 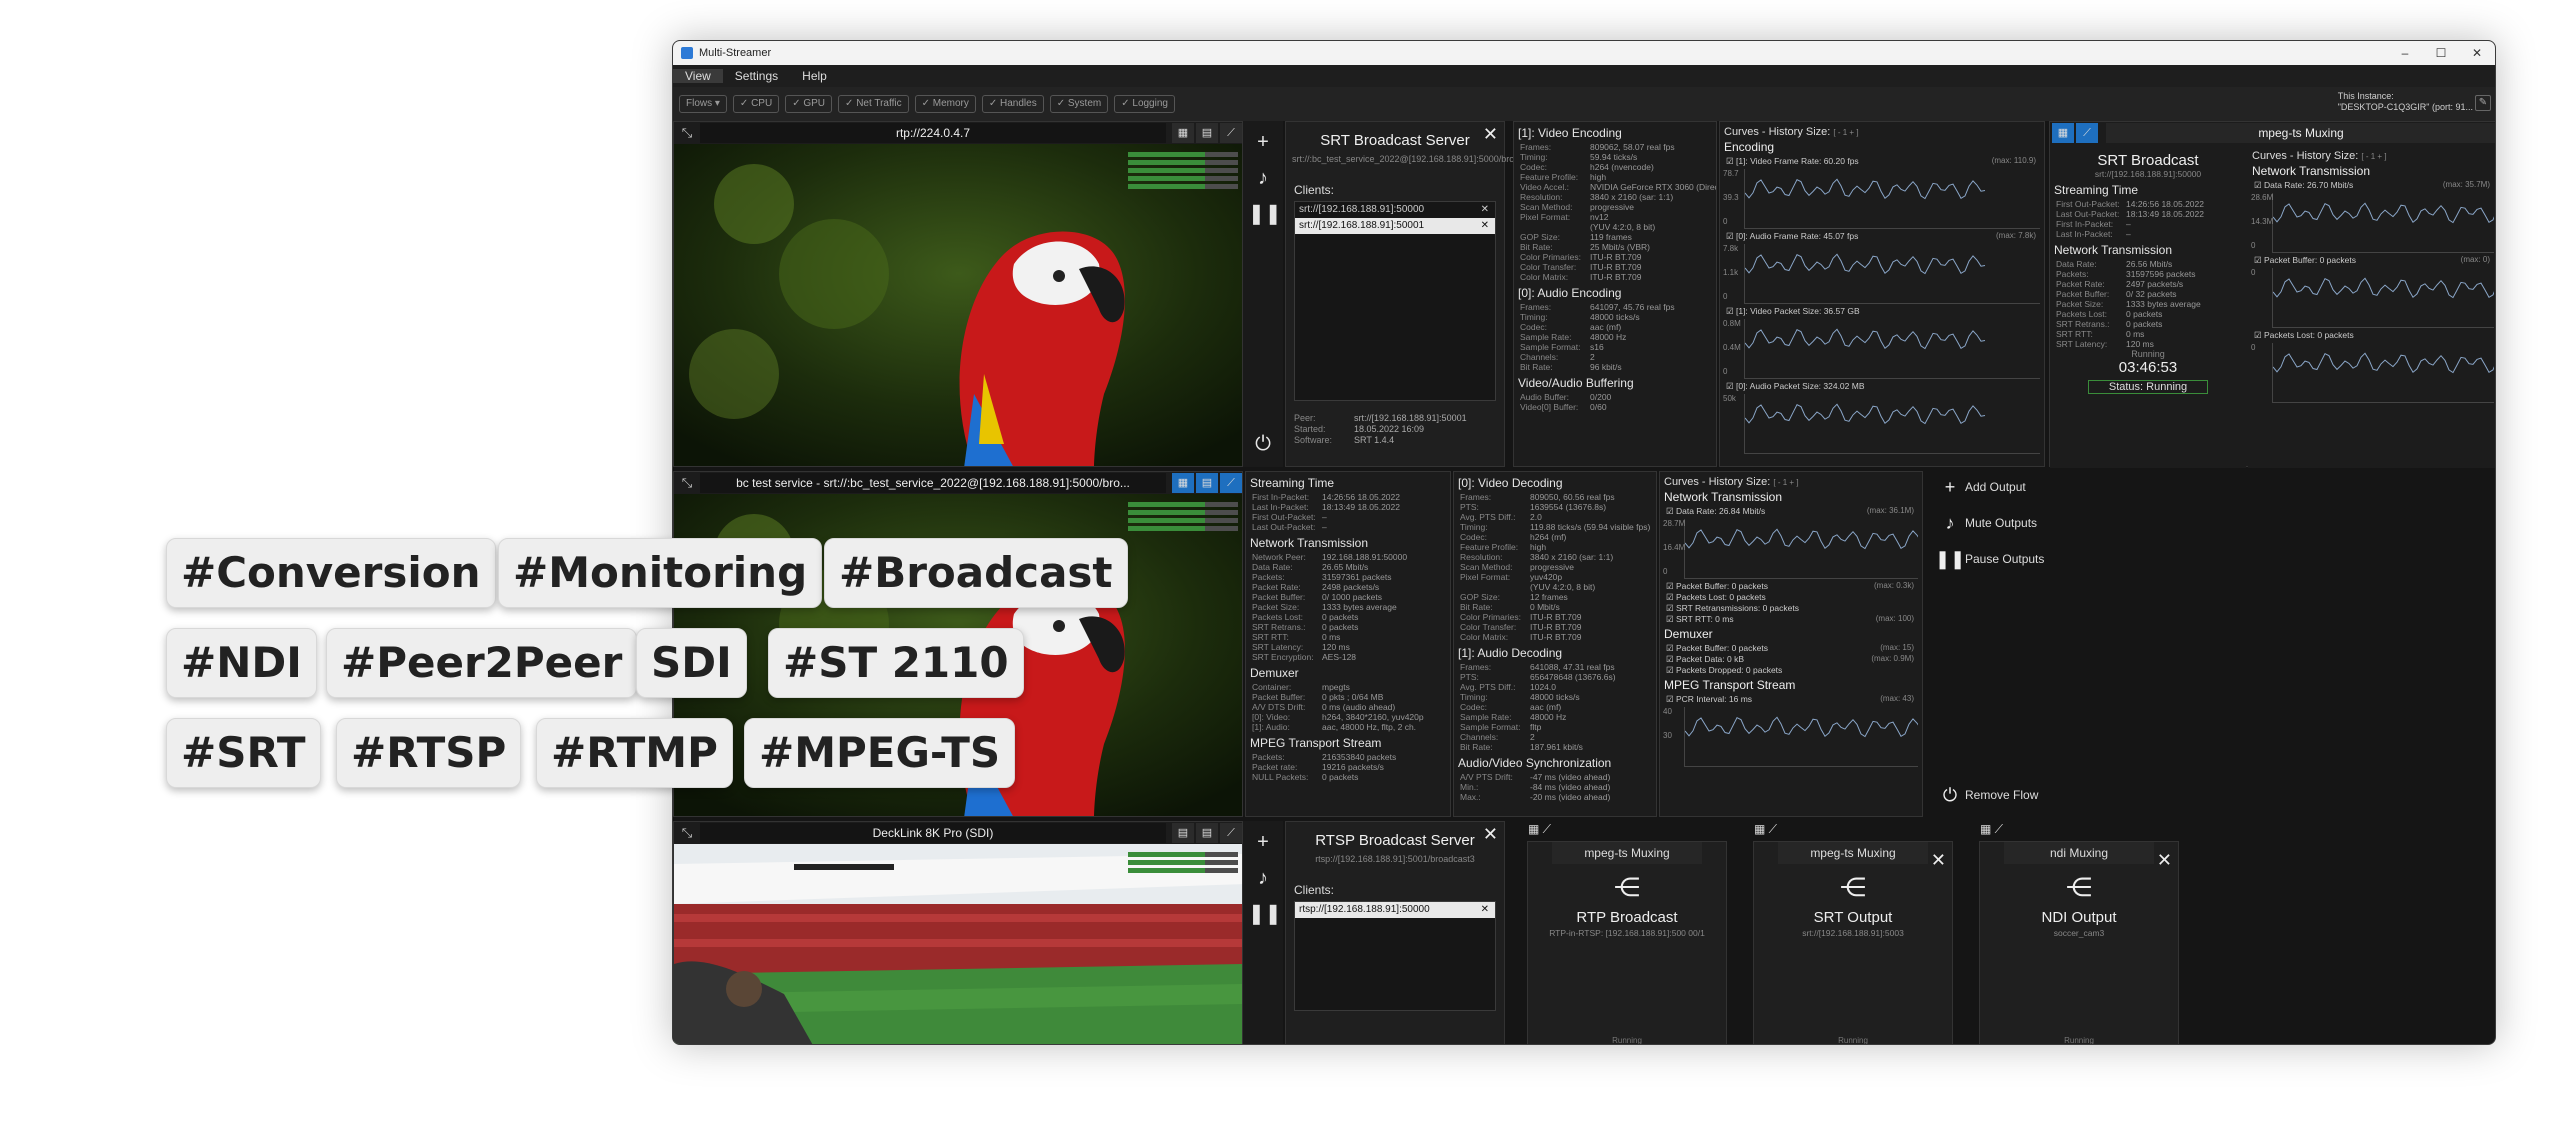 I want to click on stat-row: Codec: h264 (mf), so click(x=1555, y=537).